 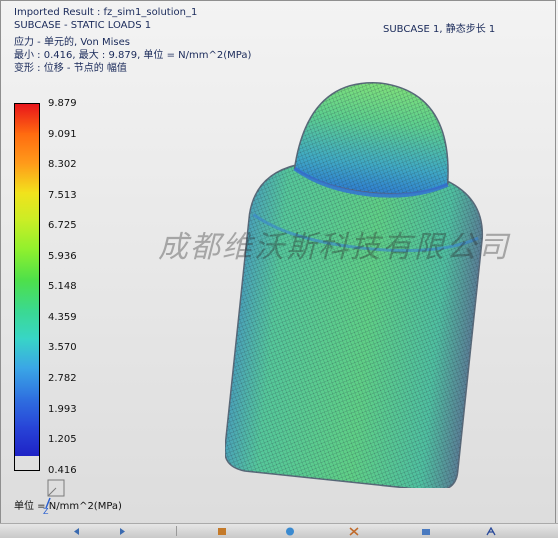 I want to click on coordinate-triad-icon: Z, so click(x=54, y=496).